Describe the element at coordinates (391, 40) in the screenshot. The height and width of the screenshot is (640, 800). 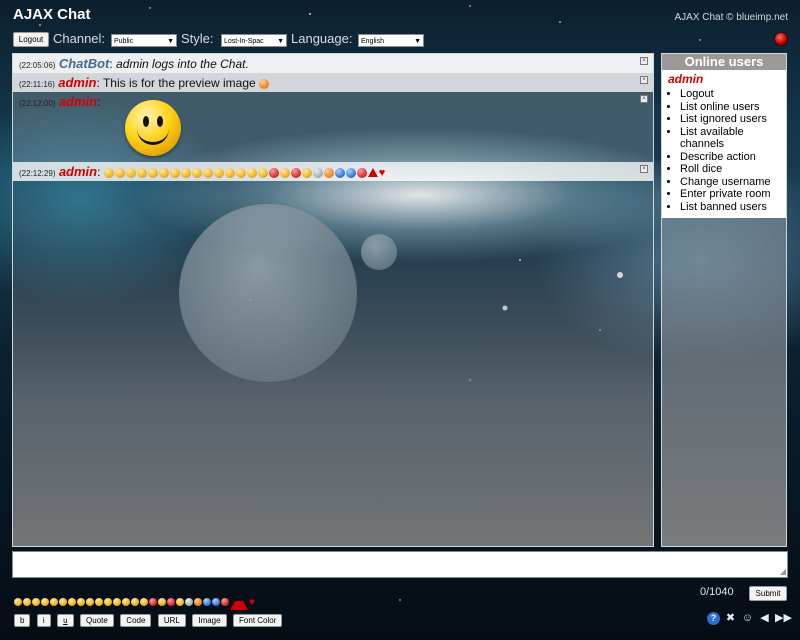
I see `language-select: English ▼` at that location.